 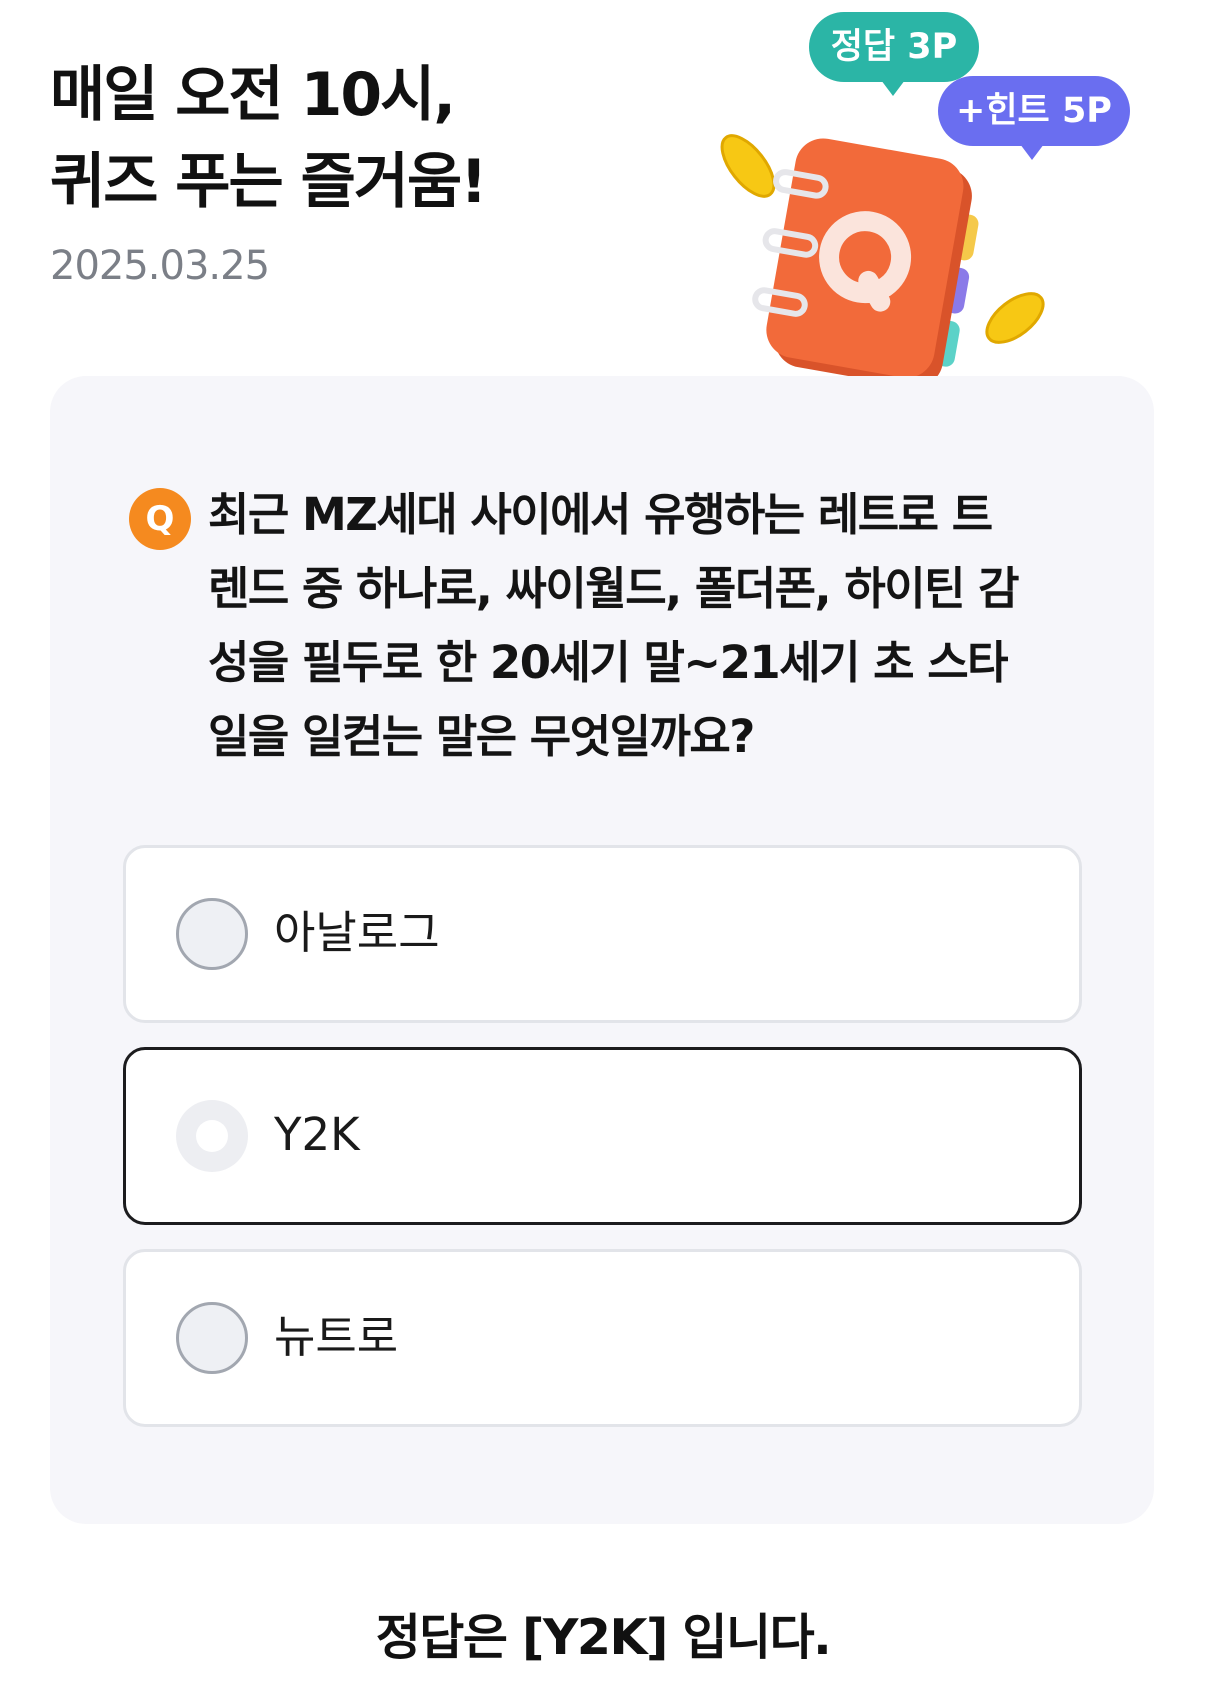 I want to click on correct-answer-text: 정답은 [Y2K] 입니다., so click(x=603, y=1637).